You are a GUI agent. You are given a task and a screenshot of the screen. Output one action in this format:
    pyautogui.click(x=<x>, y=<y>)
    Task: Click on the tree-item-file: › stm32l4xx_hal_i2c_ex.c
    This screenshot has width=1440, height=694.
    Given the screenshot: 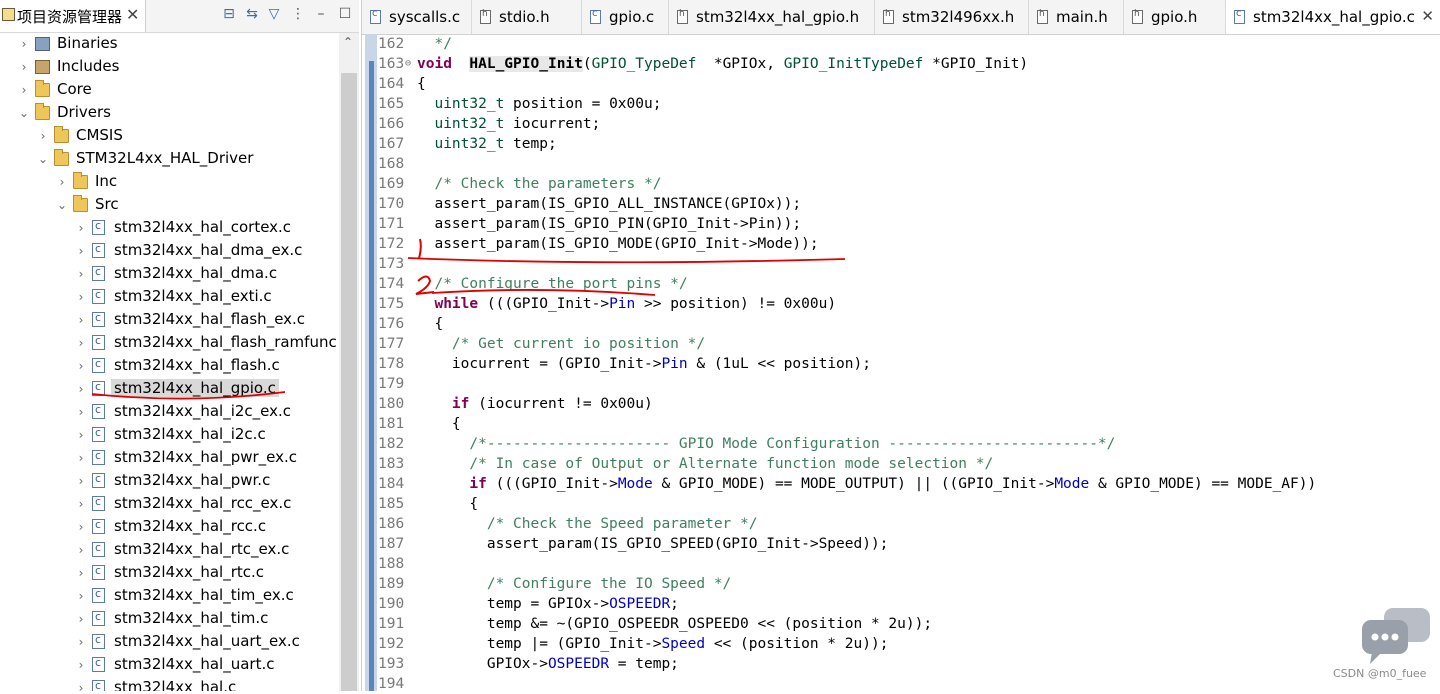 What is the action you would take?
    pyautogui.click(x=169, y=412)
    